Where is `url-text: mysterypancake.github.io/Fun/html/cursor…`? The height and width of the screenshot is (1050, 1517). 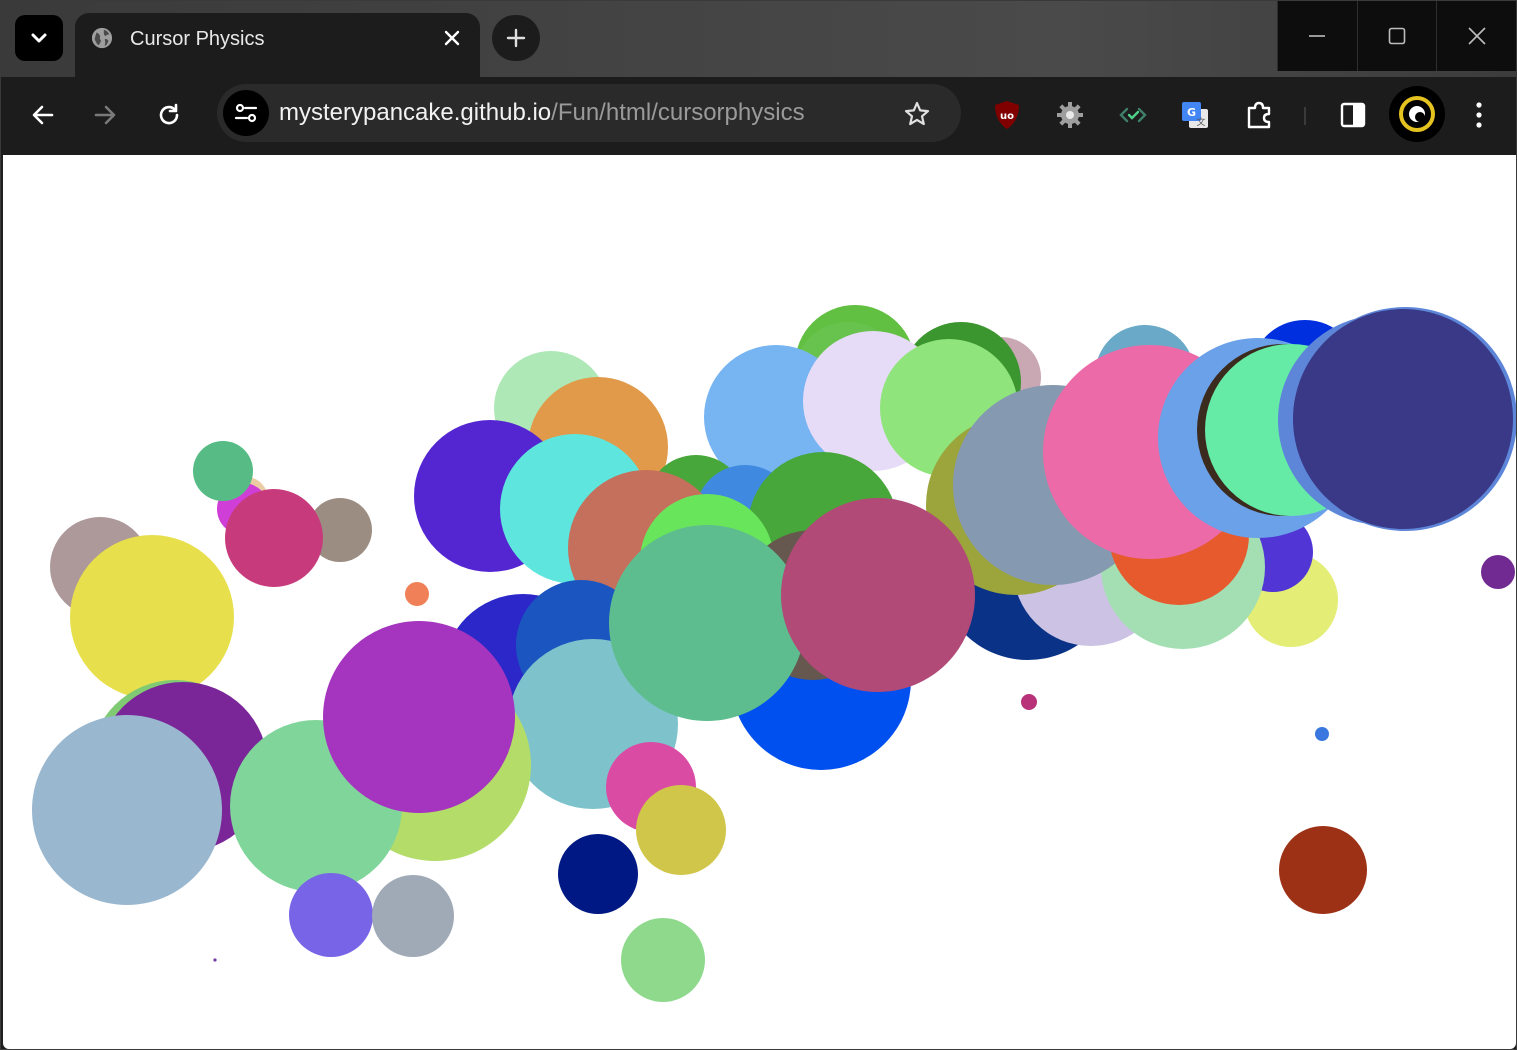
url-text: mysterypancake.github.io/Fun/html/cursor… is located at coordinates (542, 113).